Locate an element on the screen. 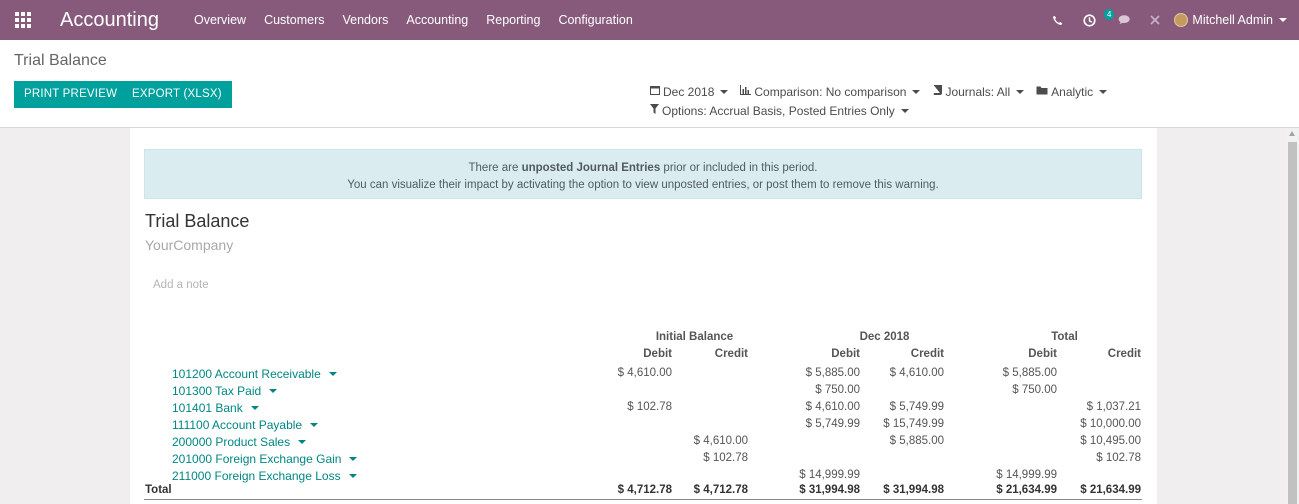 This screenshot has width=1299, height=504. navbar-systray: 4 Mitchell Admin is located at coordinates (1170, 20).